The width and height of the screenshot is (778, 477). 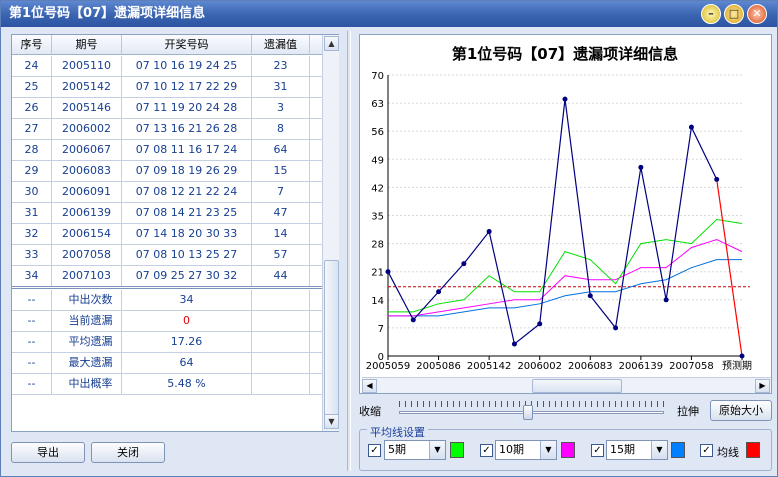 I want to click on splitter, so click(x=349, y=251).